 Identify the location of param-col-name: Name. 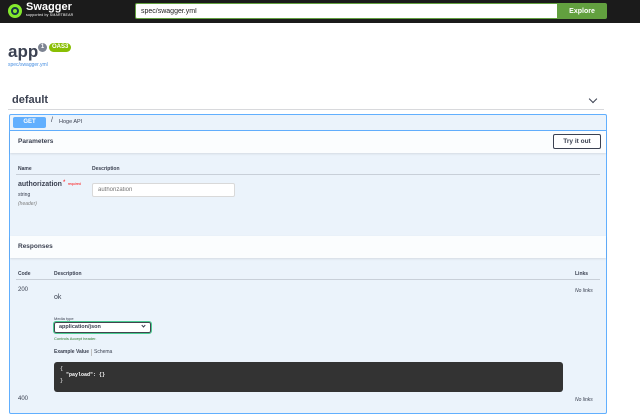
(25, 169).